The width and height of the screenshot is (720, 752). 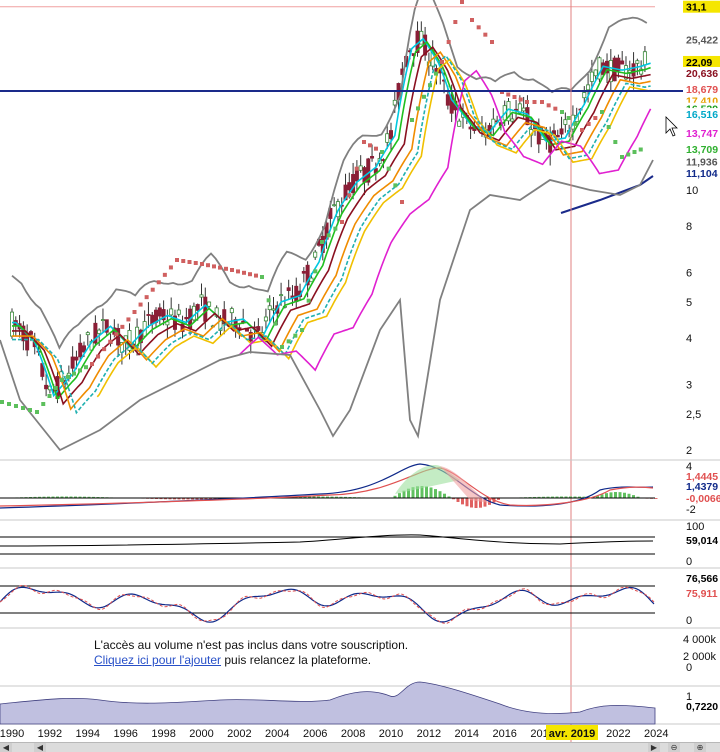 I want to click on scroll-right-icon: ▶, so click(x=654, y=747).